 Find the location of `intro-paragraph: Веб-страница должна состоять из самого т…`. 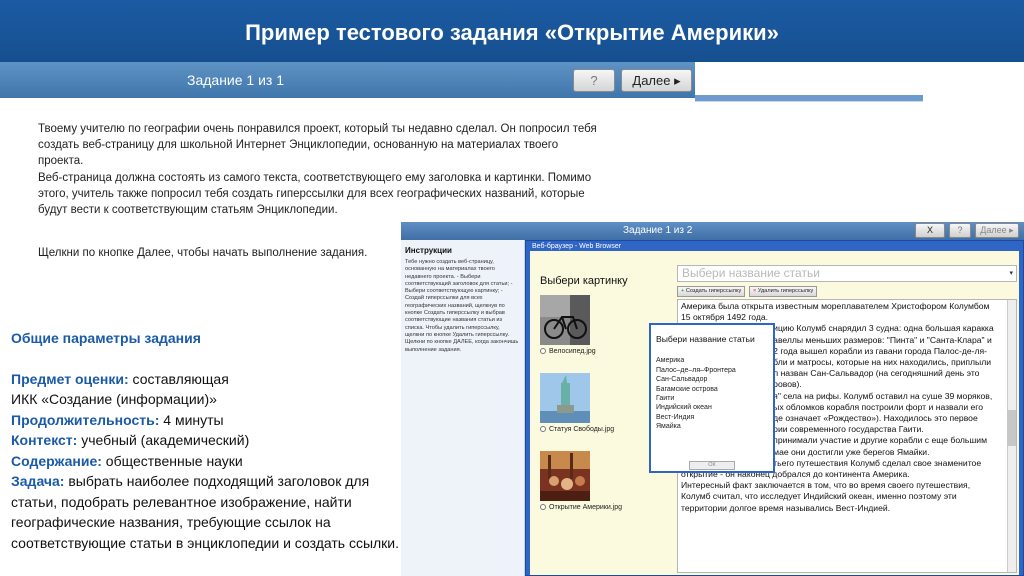

intro-paragraph: Веб-страница должна состоять из самого т… is located at coordinates (315, 194).